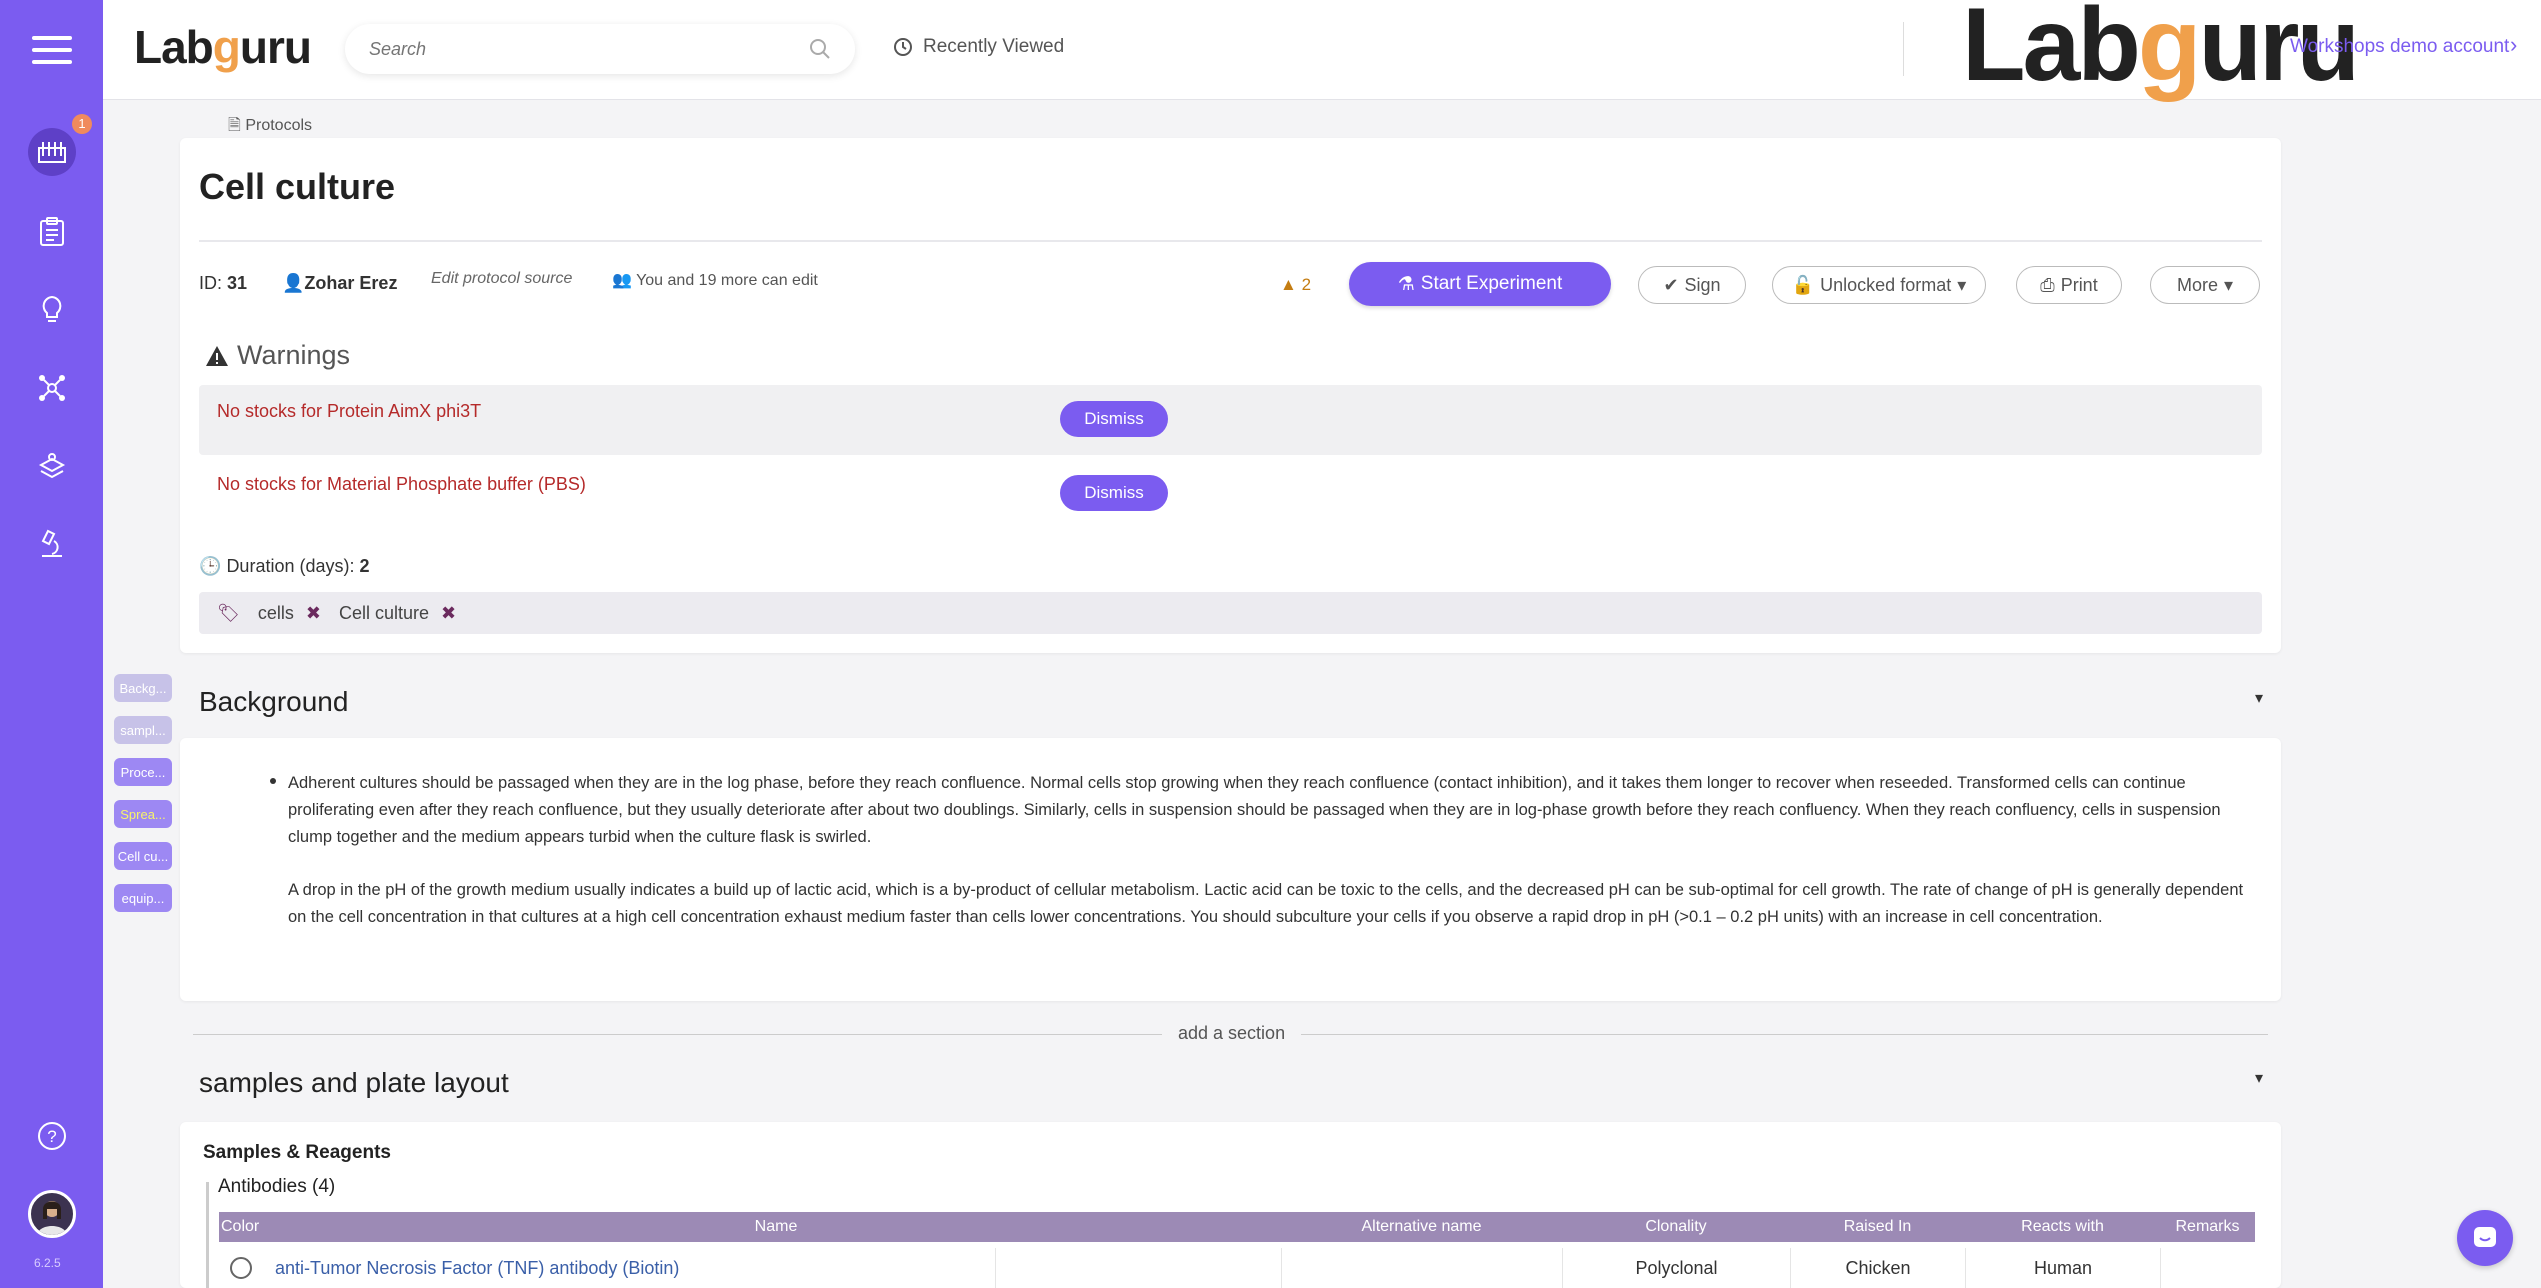 Image resolution: width=2541 pixels, height=1288 pixels. What do you see at coordinates (277, 355) in the screenshot?
I see `warnings-heading: Warnings` at bounding box center [277, 355].